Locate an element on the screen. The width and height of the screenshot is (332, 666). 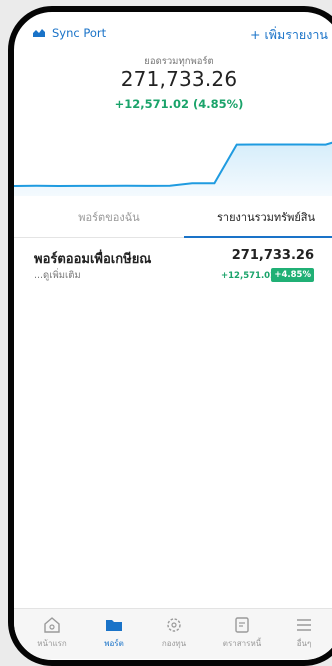
portfolio-chart is located at coordinates (173, 168).